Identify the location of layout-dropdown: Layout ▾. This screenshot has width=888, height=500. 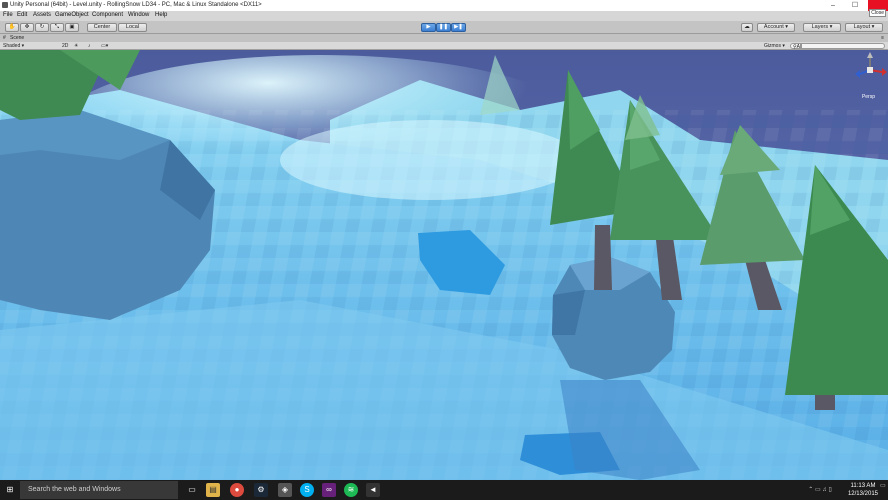
(864, 27).